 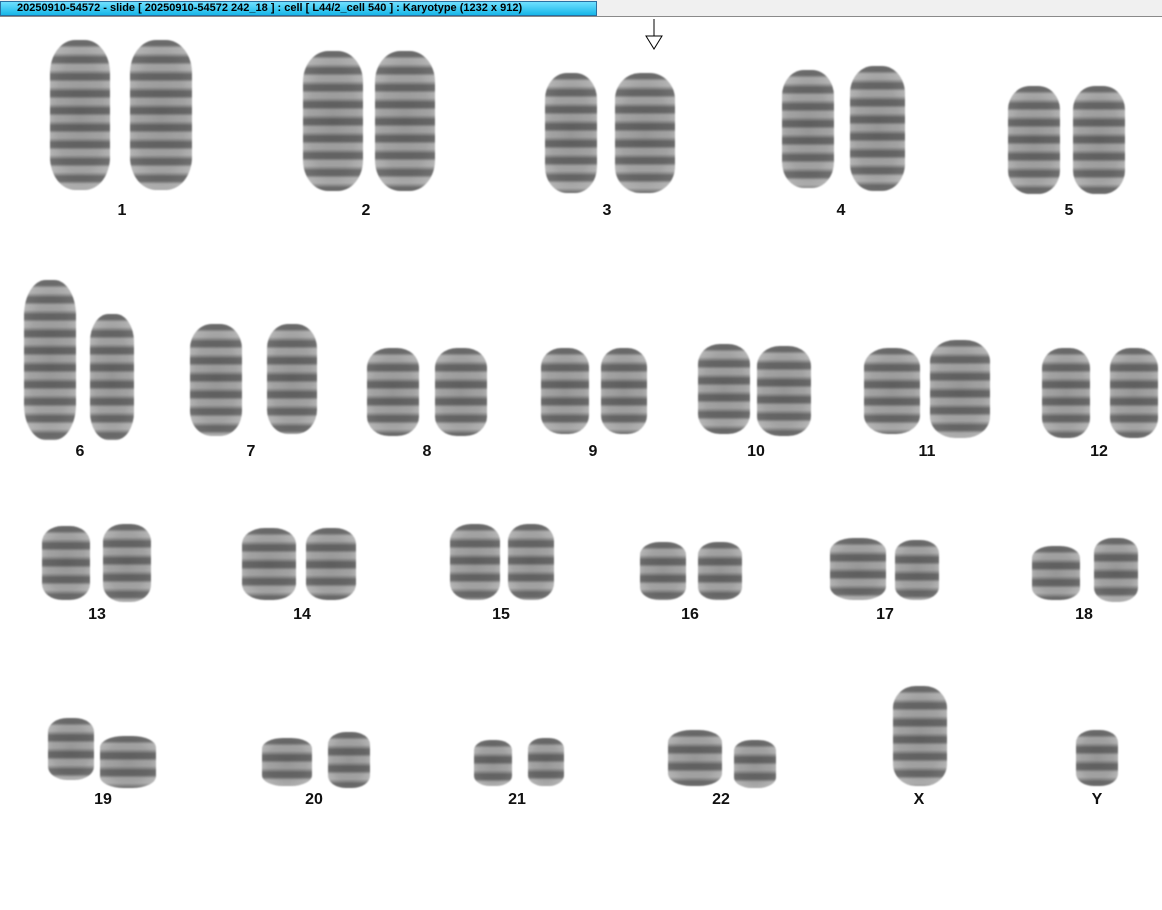 What do you see at coordinates (97, 614) in the screenshot?
I see `chromosome-label-13: 13` at bounding box center [97, 614].